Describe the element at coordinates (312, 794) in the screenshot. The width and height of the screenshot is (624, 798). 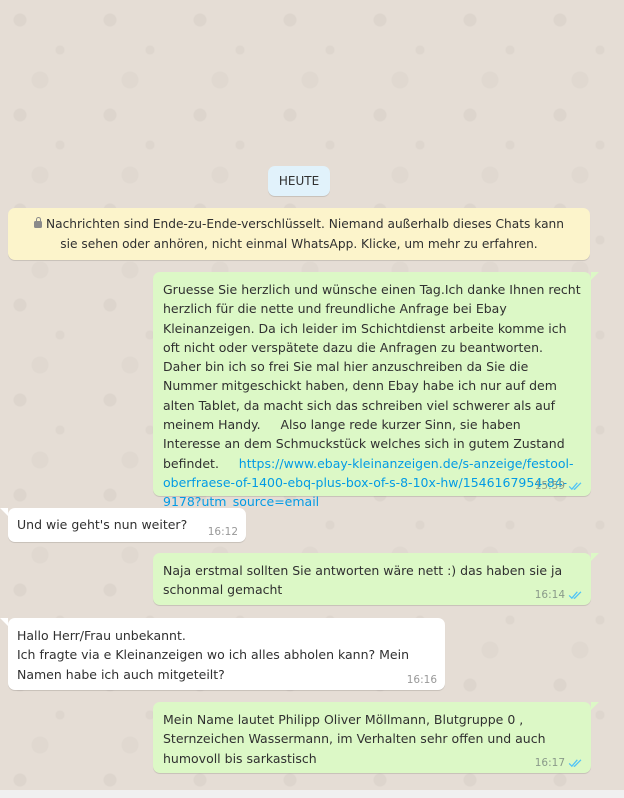
I see `composer-edge` at that location.